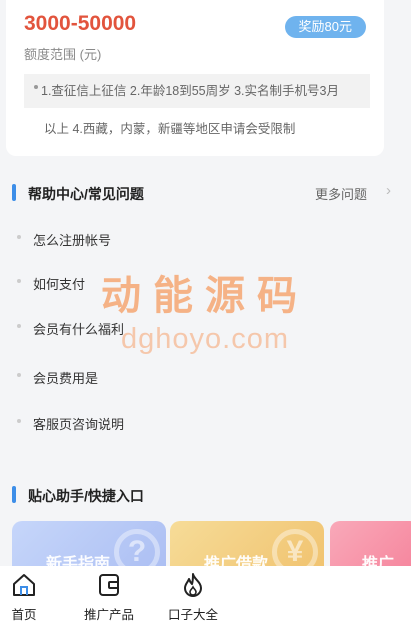 The width and height of the screenshot is (411, 631). I want to click on requirements-line-2: 以上 4.西藏，内蒙，新疆等地区申请会受限制, so click(170, 129).